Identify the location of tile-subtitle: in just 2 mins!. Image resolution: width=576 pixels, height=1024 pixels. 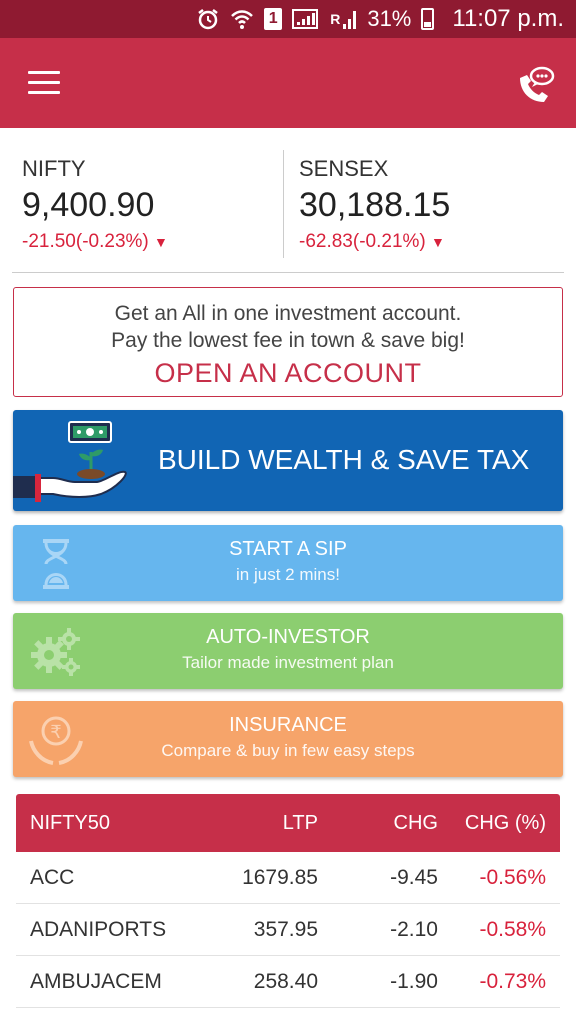
(288, 574).